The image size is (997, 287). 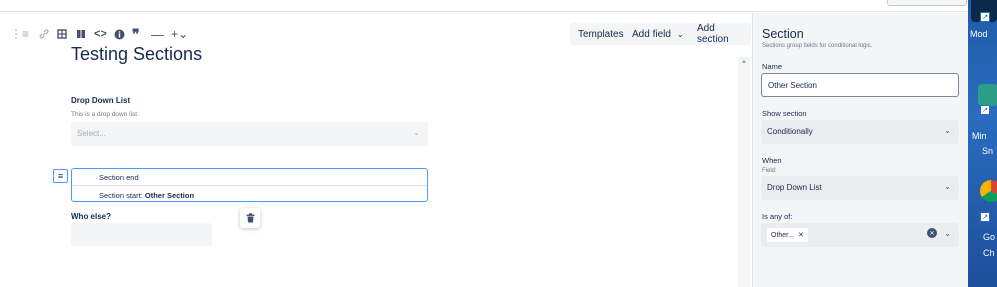 I want to click on dropdown-select: Select... ⌄, so click(x=249, y=134).